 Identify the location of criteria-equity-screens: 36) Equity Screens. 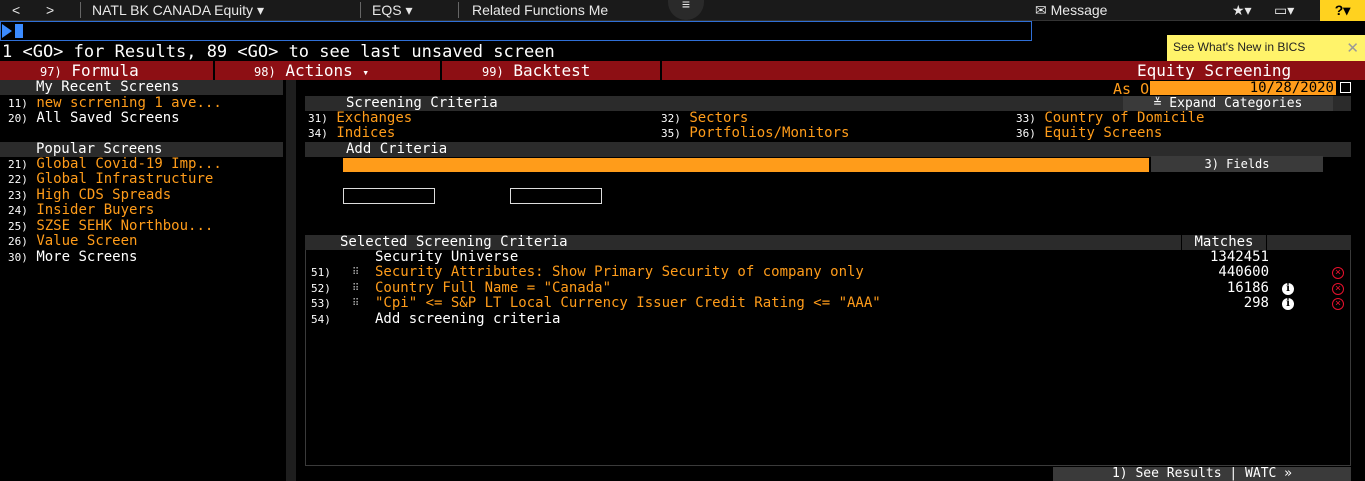
(1089, 133).